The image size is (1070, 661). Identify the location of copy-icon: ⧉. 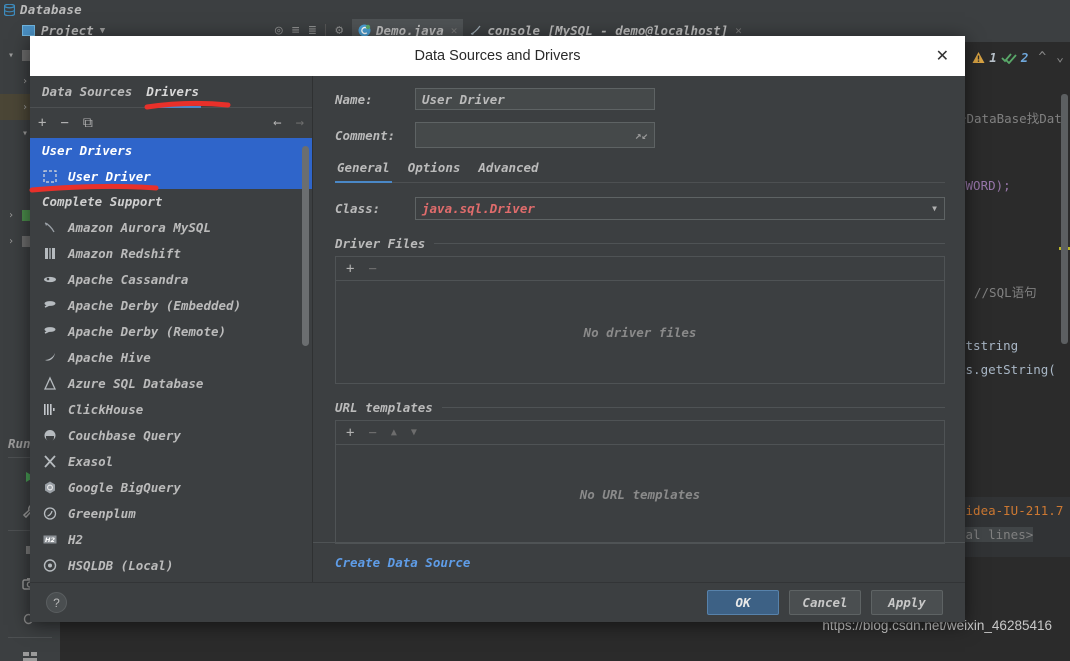
(88, 123).